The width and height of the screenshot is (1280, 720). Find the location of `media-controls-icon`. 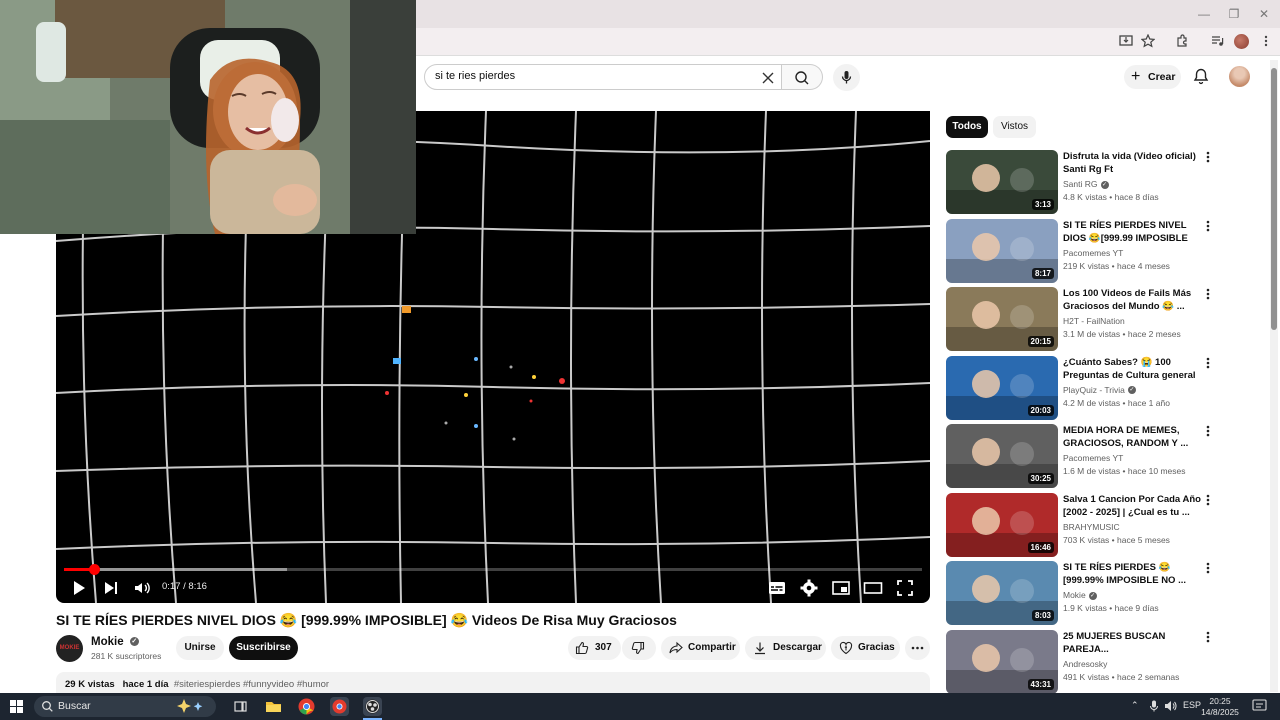

media-controls-icon is located at coordinates (1217, 42).